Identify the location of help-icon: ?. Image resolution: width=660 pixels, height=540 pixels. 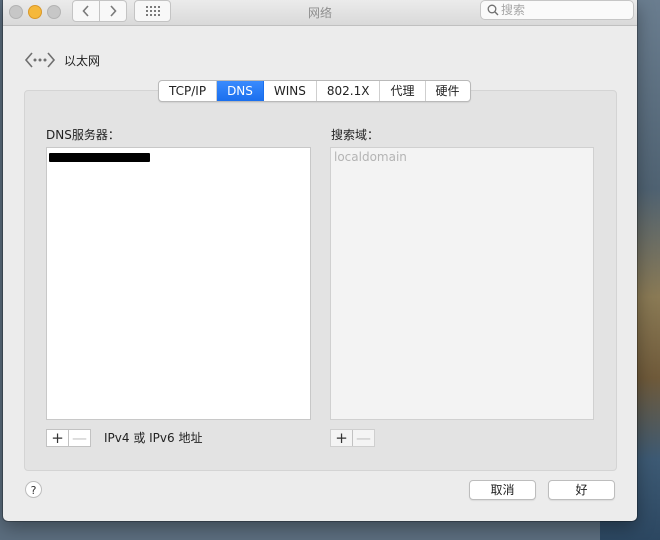
(33, 490).